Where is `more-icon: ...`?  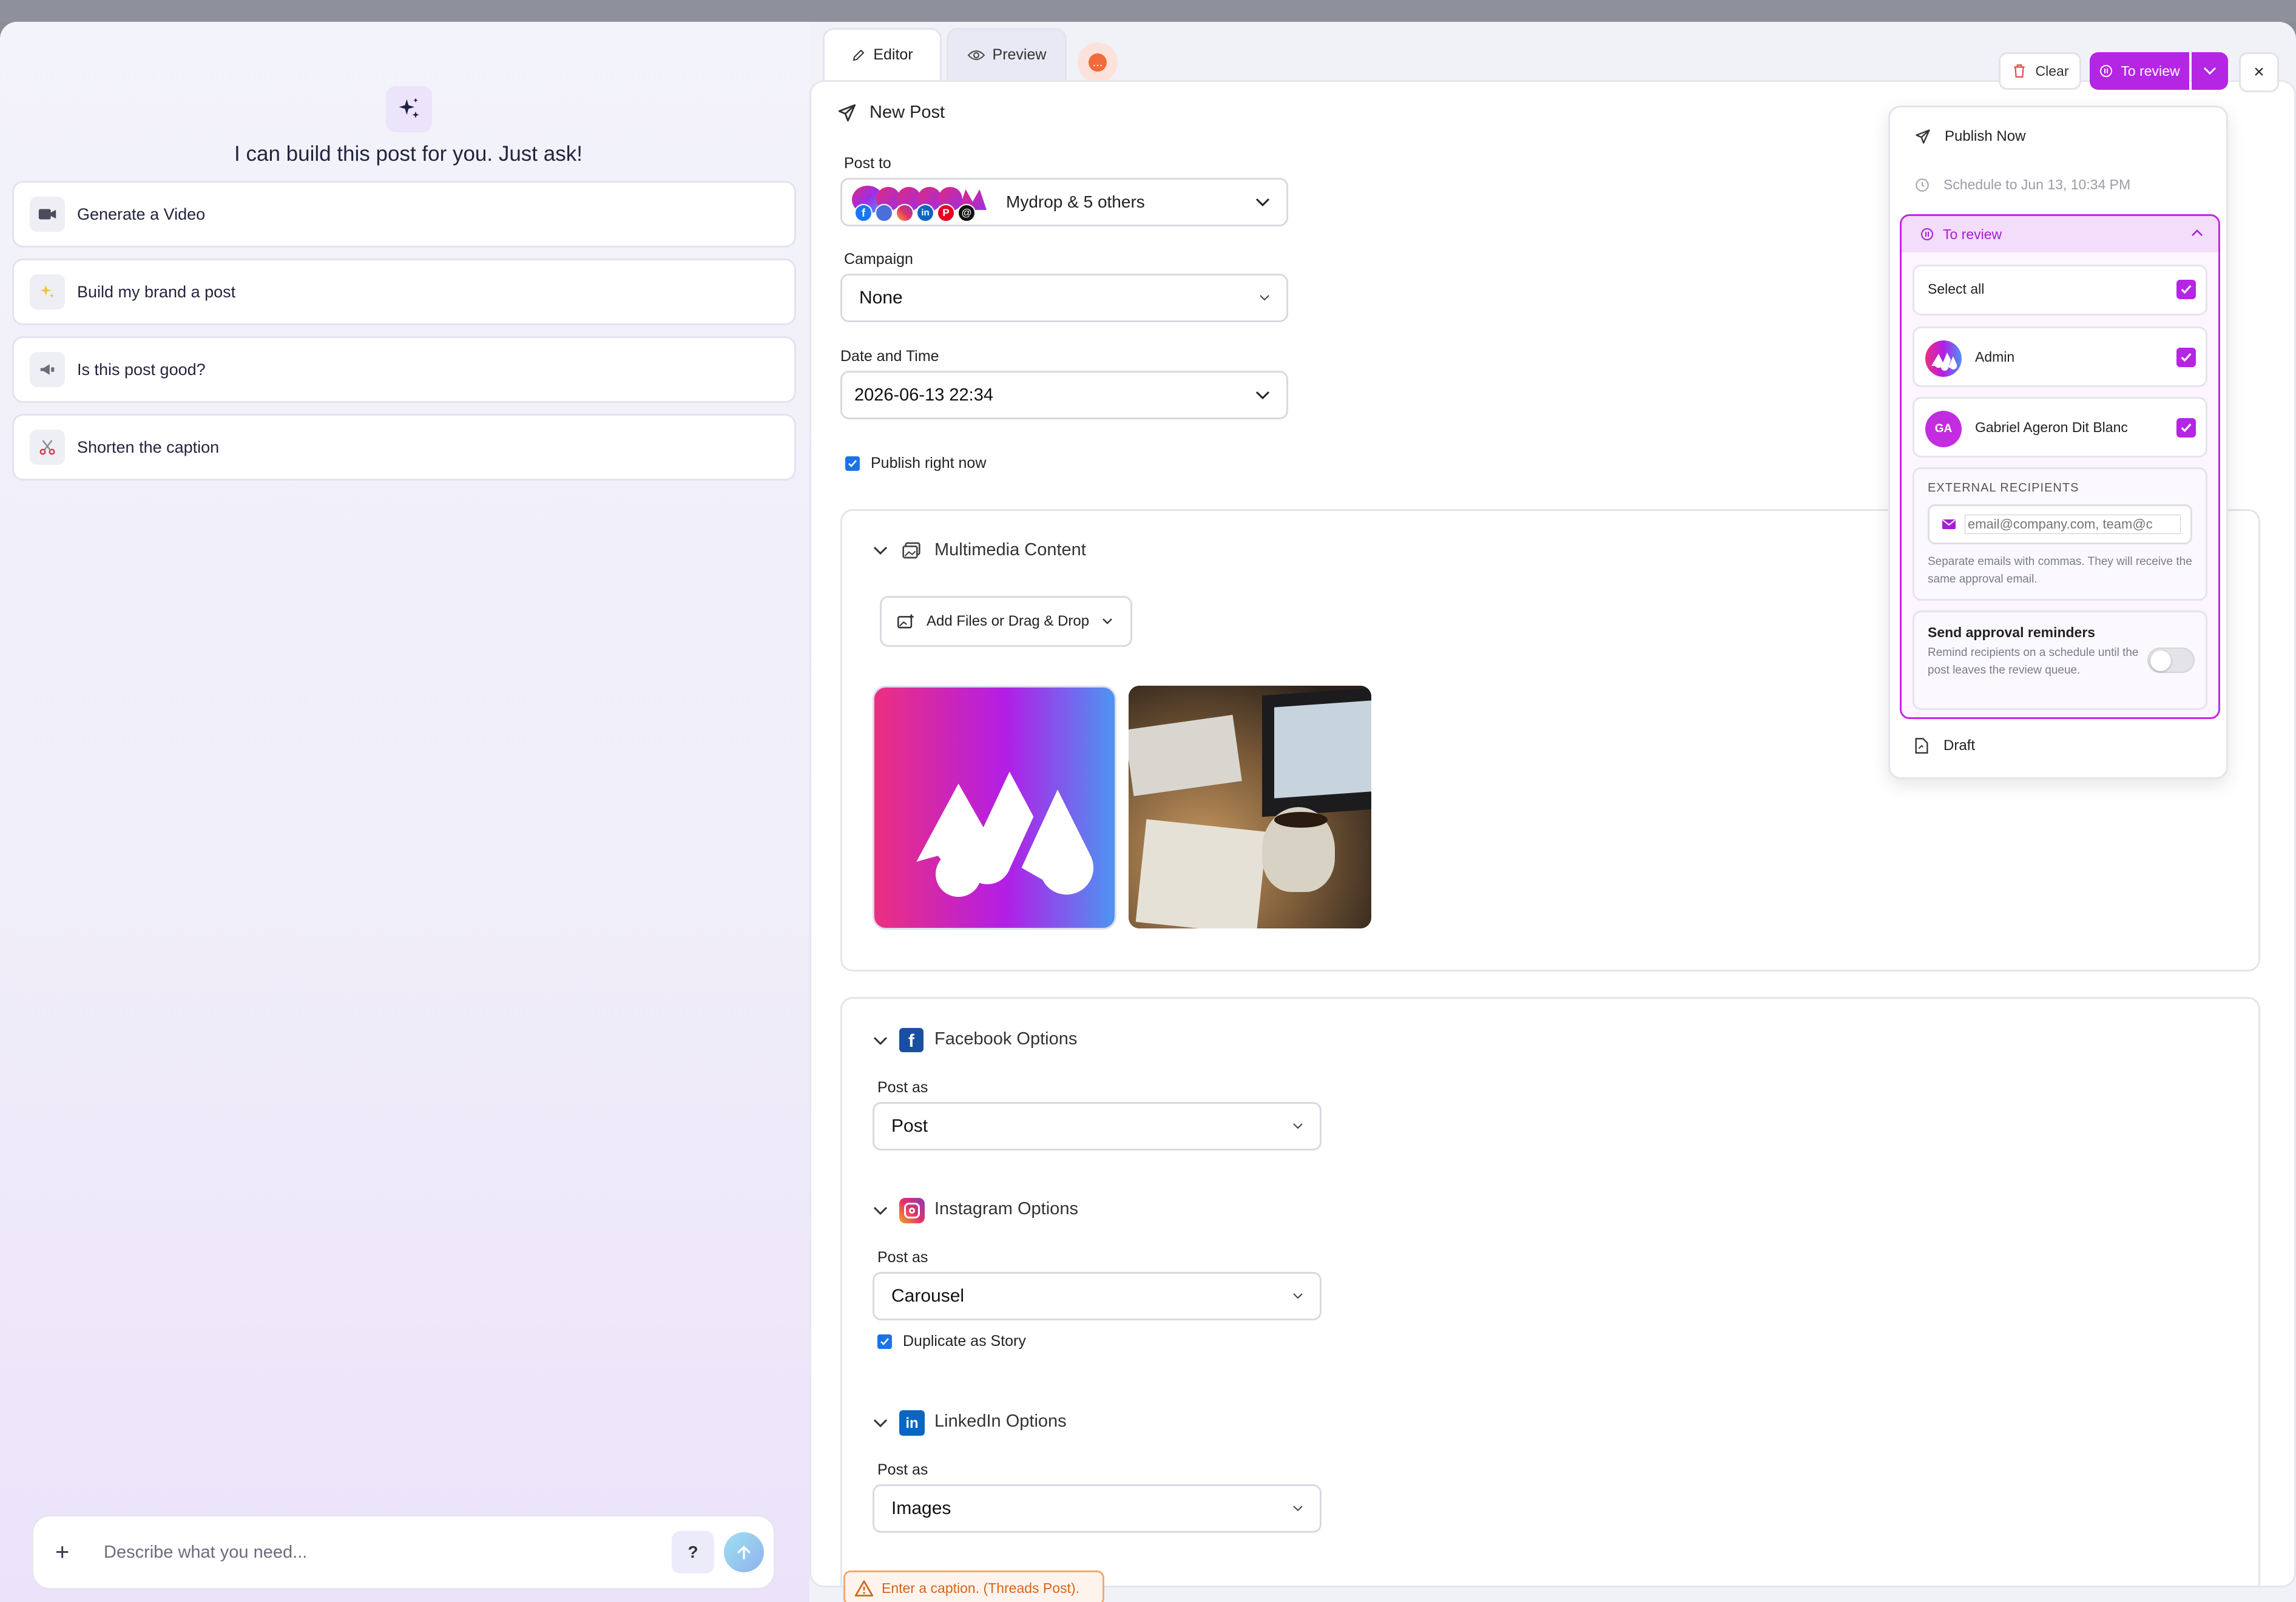
more-icon: ... is located at coordinates (1098, 62).